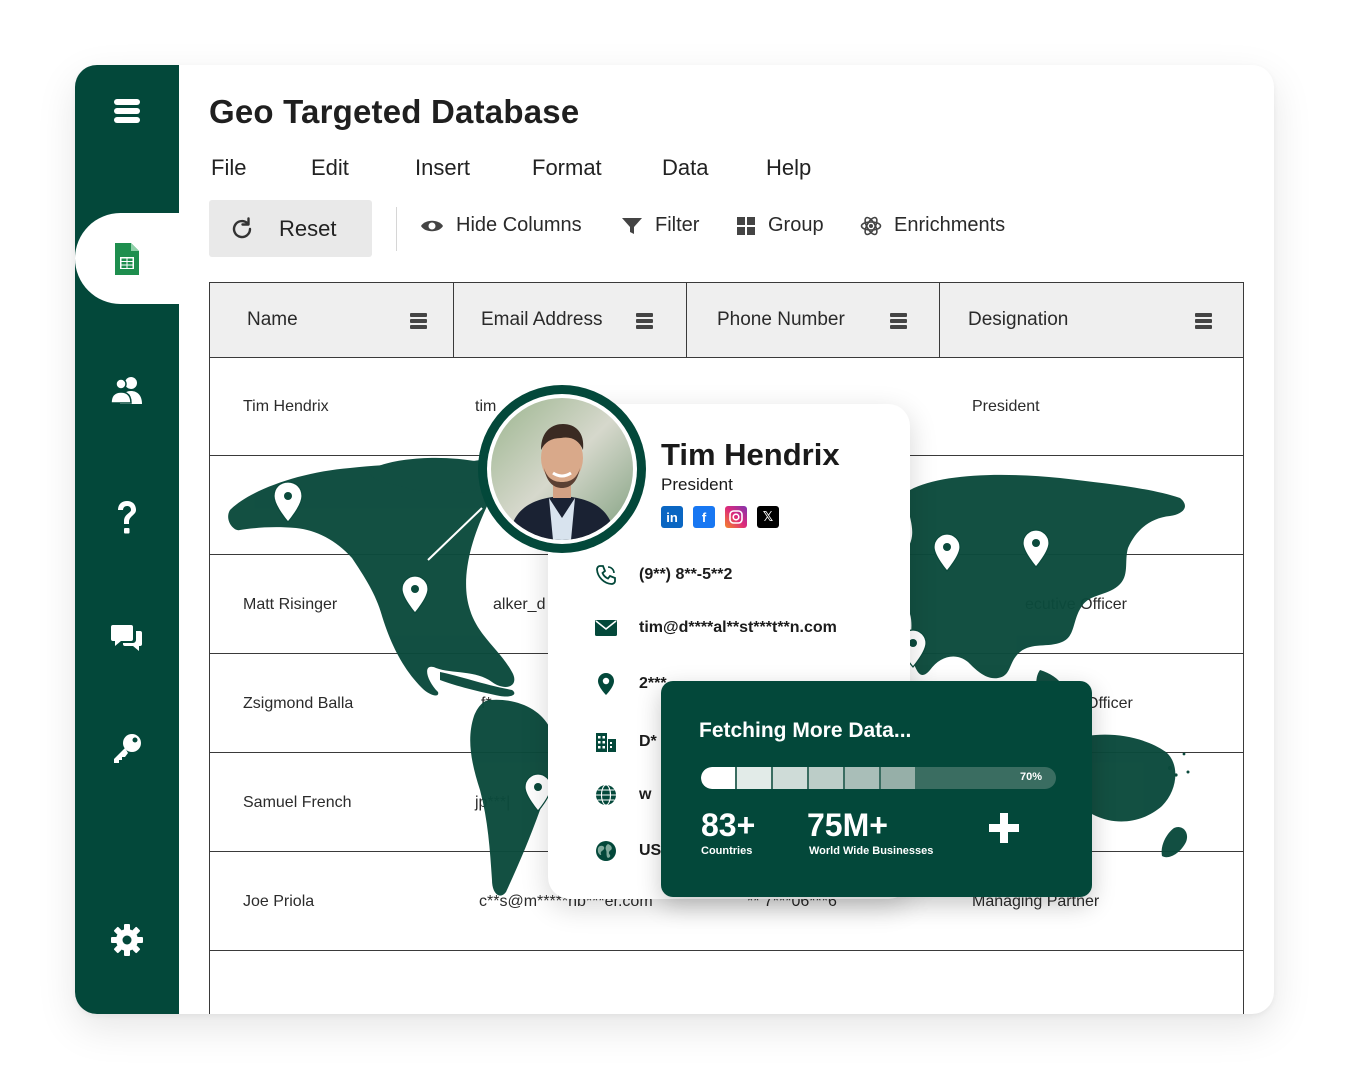 This screenshot has width=1350, height=1080. What do you see at coordinates (750, 454) in the screenshot?
I see `profile-name: Tim Hendrix` at bounding box center [750, 454].